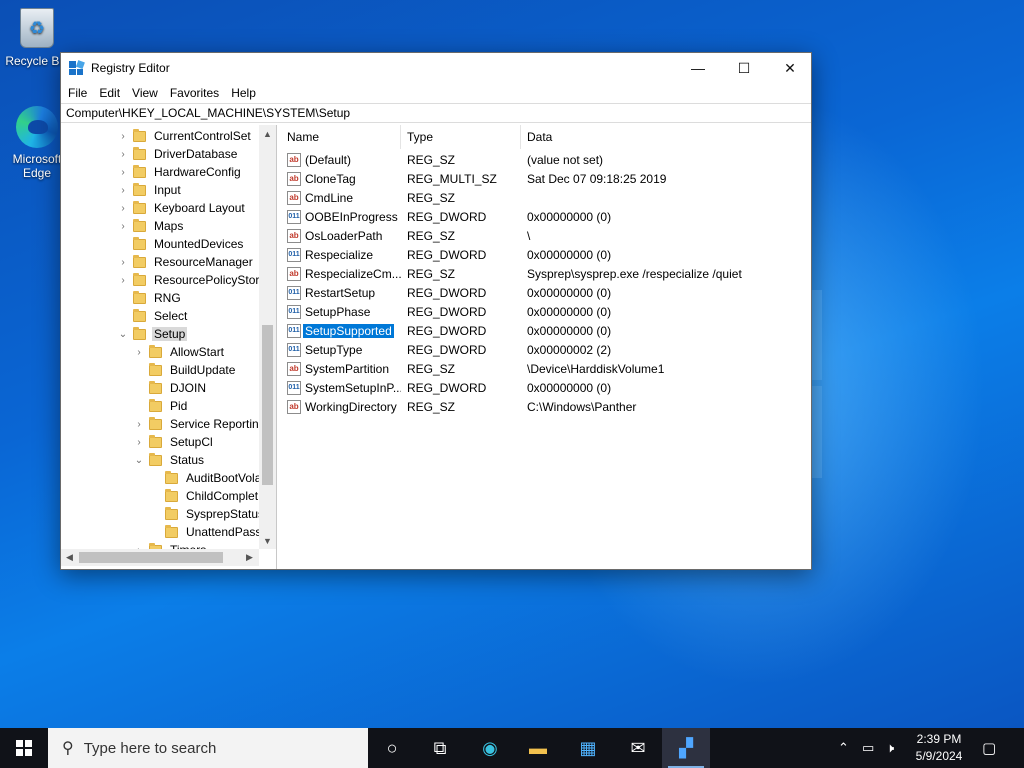 The image size is (1024, 768). Describe the element at coordinates (666, 137) in the screenshot. I see `column-header-data: Data` at that location.